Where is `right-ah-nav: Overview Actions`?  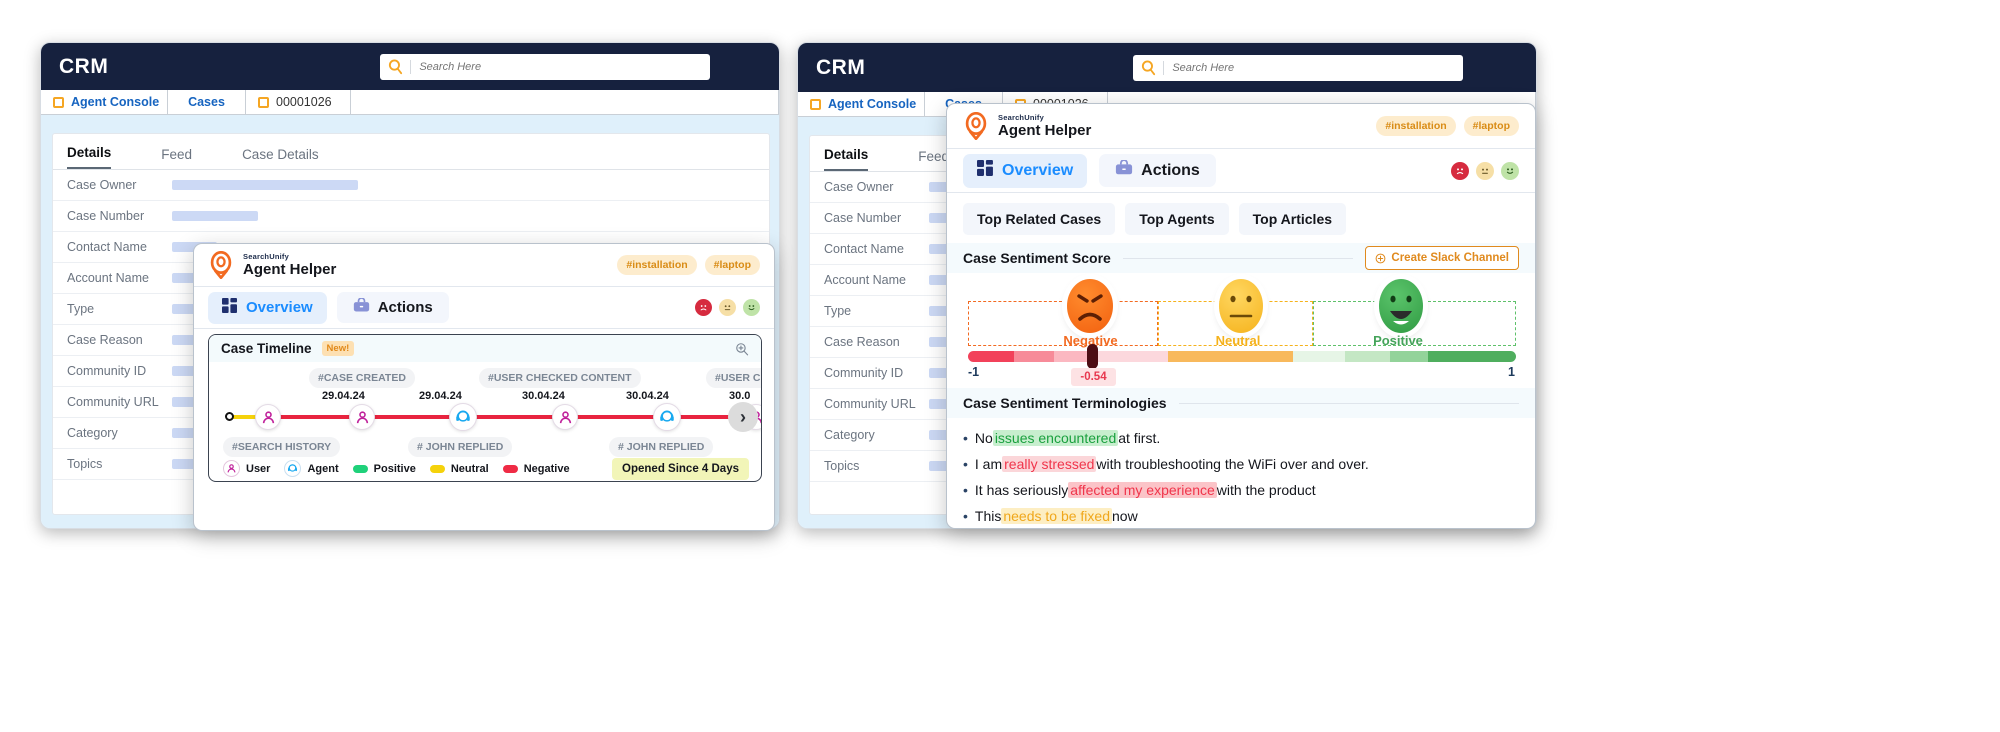 right-ah-nav: Overview Actions is located at coordinates (1241, 171).